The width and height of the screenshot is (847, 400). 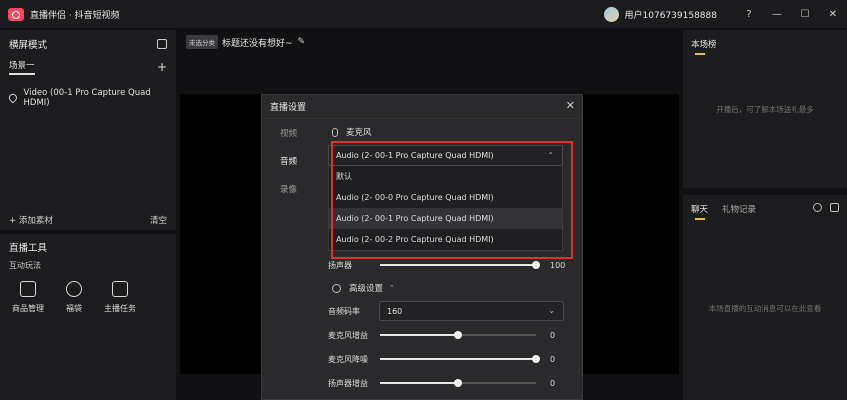 I want to click on settings-icon, so click(x=817, y=207).